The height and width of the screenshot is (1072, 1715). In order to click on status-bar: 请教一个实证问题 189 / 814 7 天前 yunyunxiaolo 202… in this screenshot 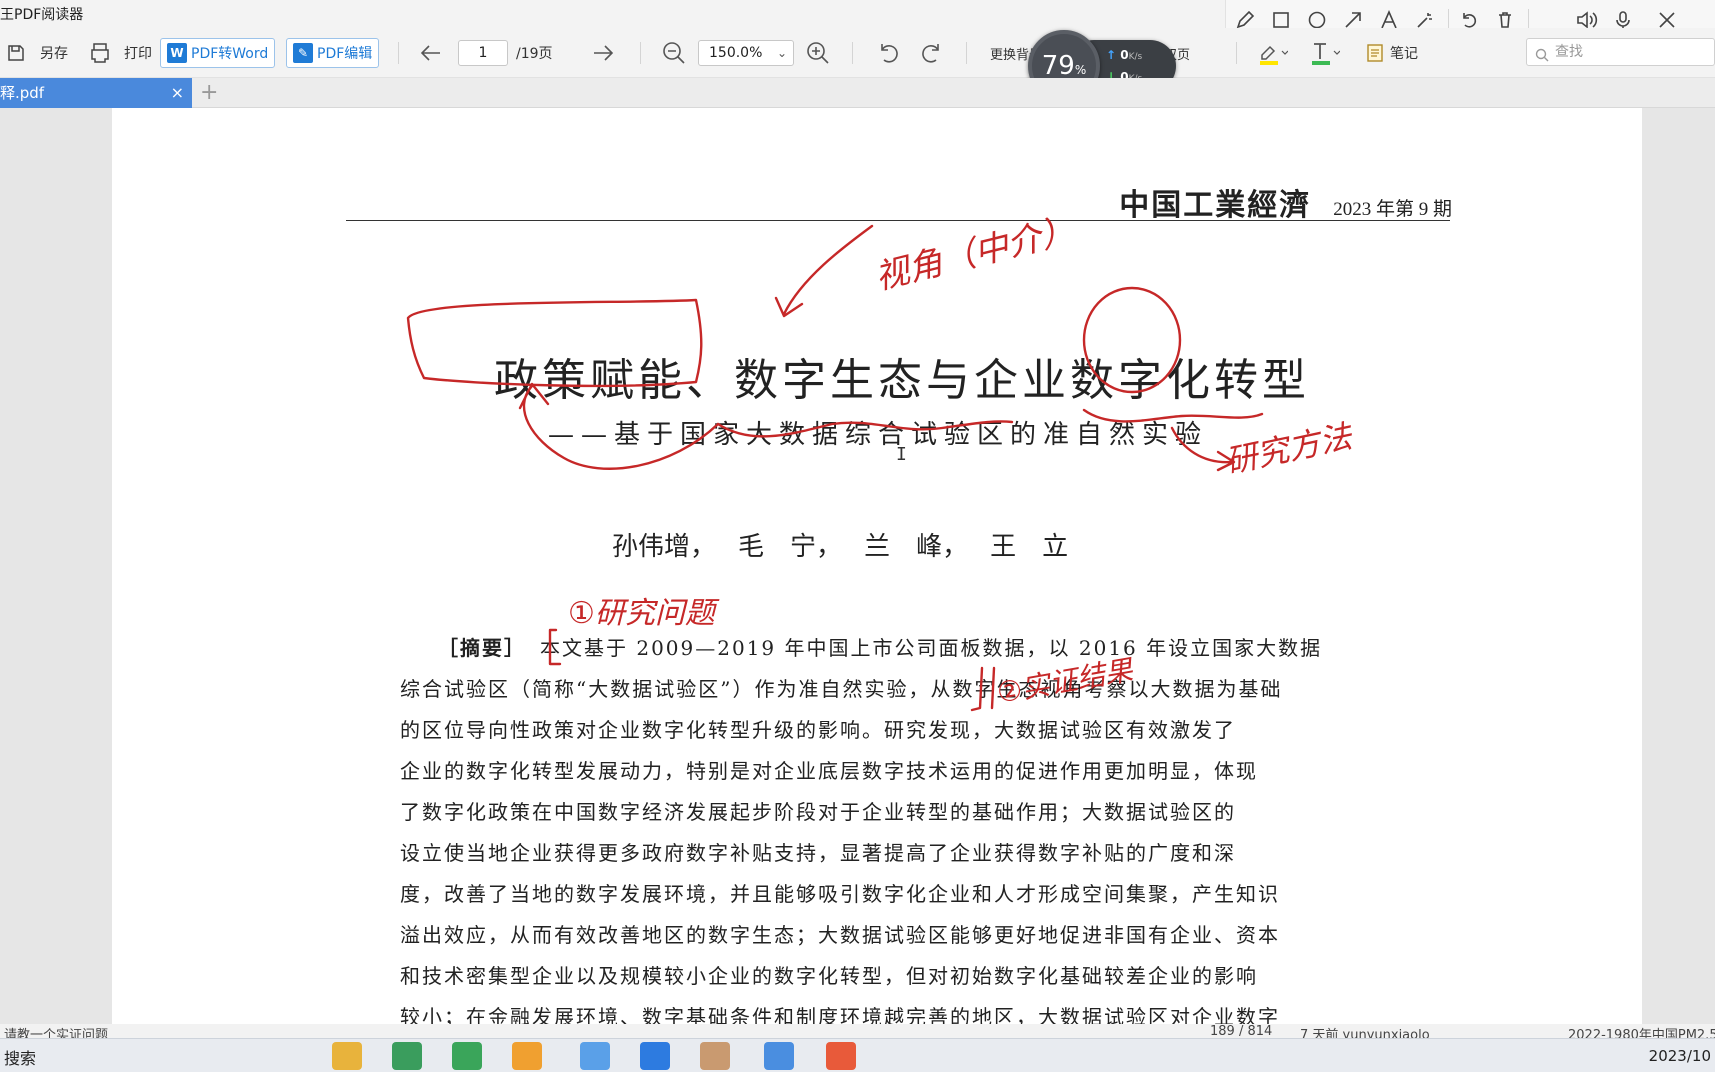, I will do `click(857, 1033)`.